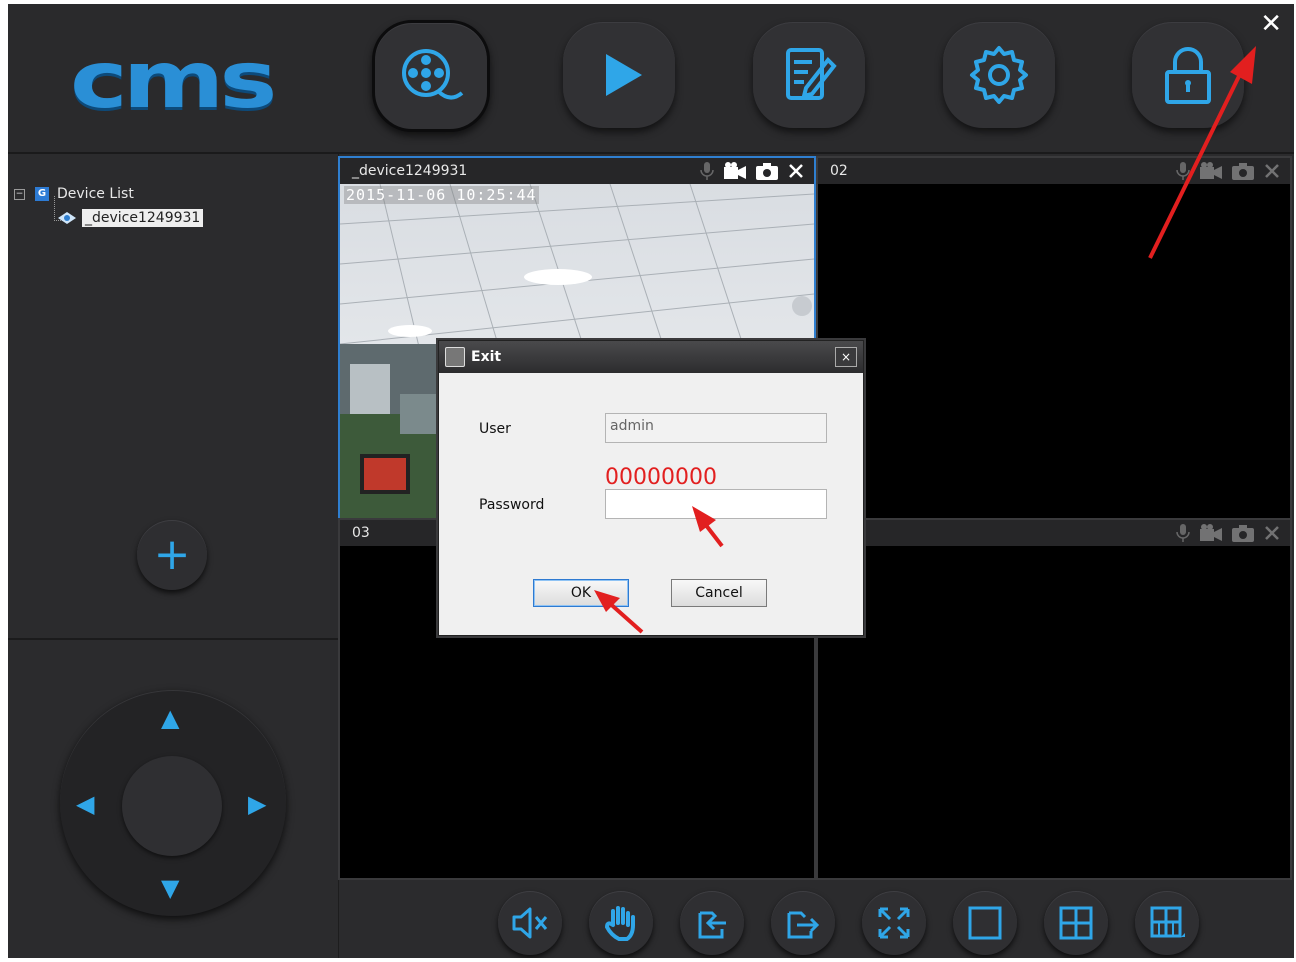  I want to click on single-view-button, so click(985, 923).